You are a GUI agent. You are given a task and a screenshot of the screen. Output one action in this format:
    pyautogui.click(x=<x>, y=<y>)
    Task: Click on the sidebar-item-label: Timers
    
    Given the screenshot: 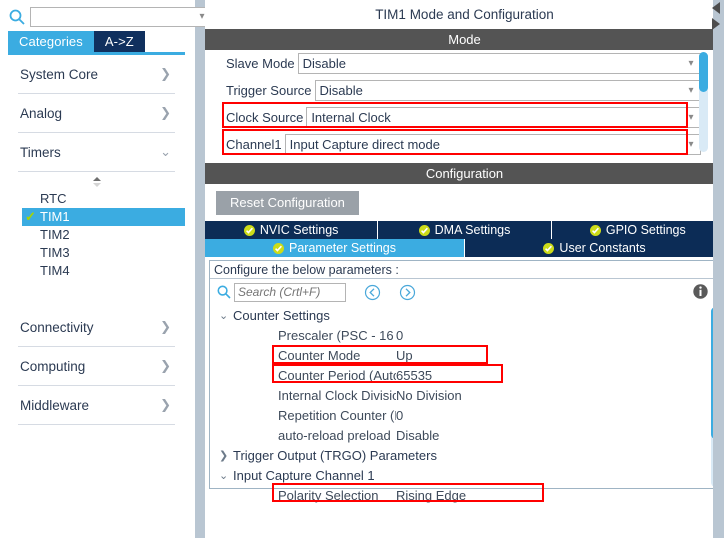 What is the action you would take?
    pyautogui.click(x=40, y=152)
    